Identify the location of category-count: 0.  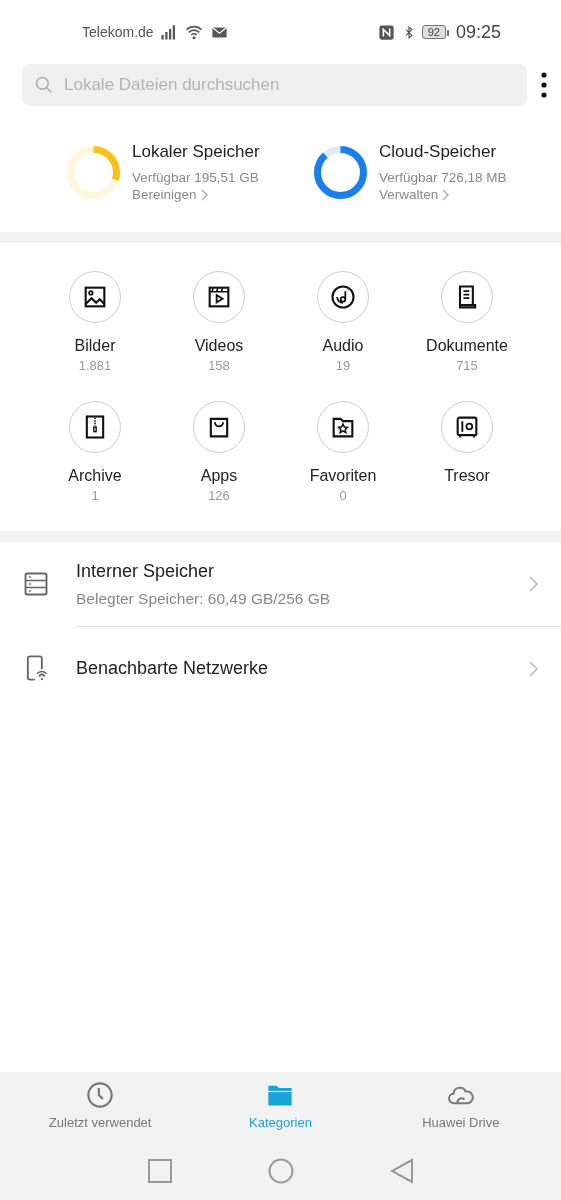
(343, 495).